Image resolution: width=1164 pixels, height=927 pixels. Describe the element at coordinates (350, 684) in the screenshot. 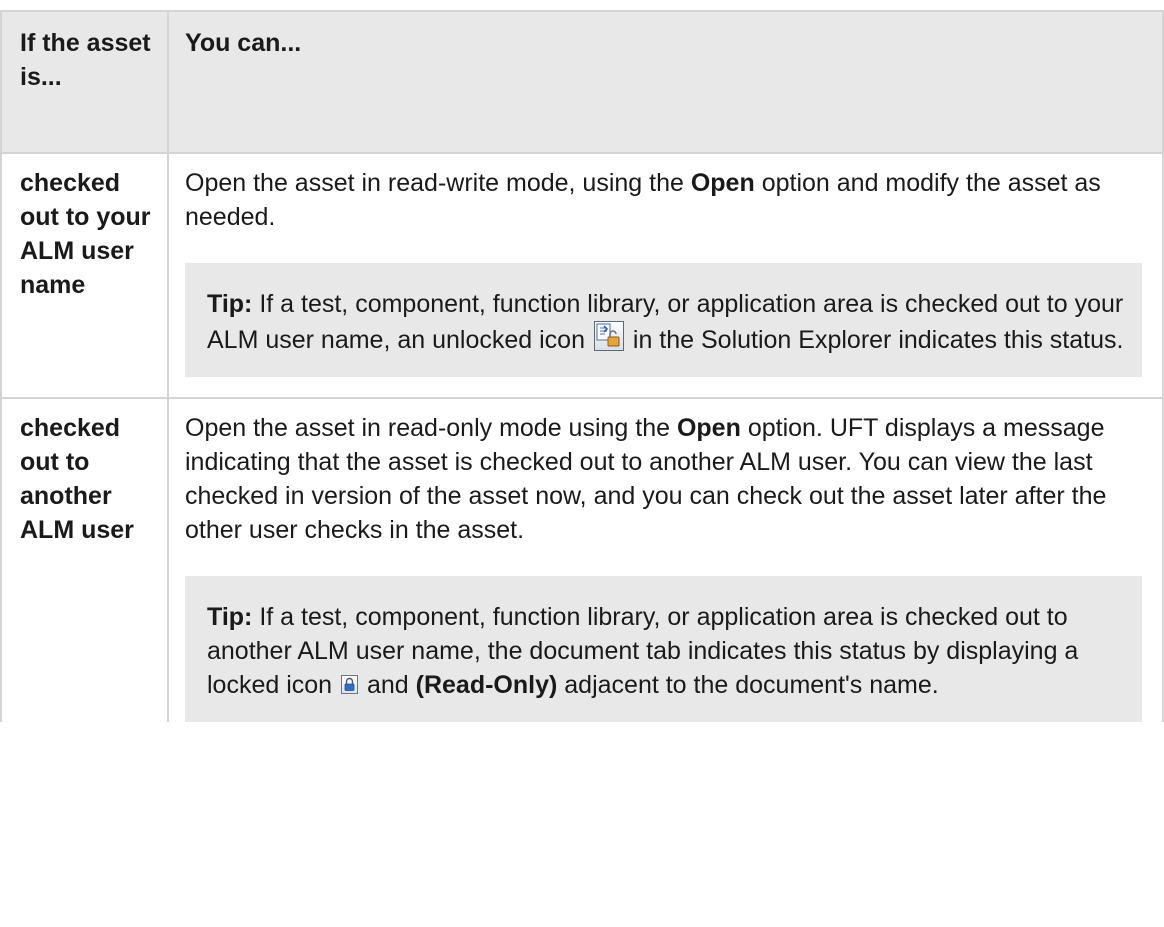

I see `locked-icon` at that location.